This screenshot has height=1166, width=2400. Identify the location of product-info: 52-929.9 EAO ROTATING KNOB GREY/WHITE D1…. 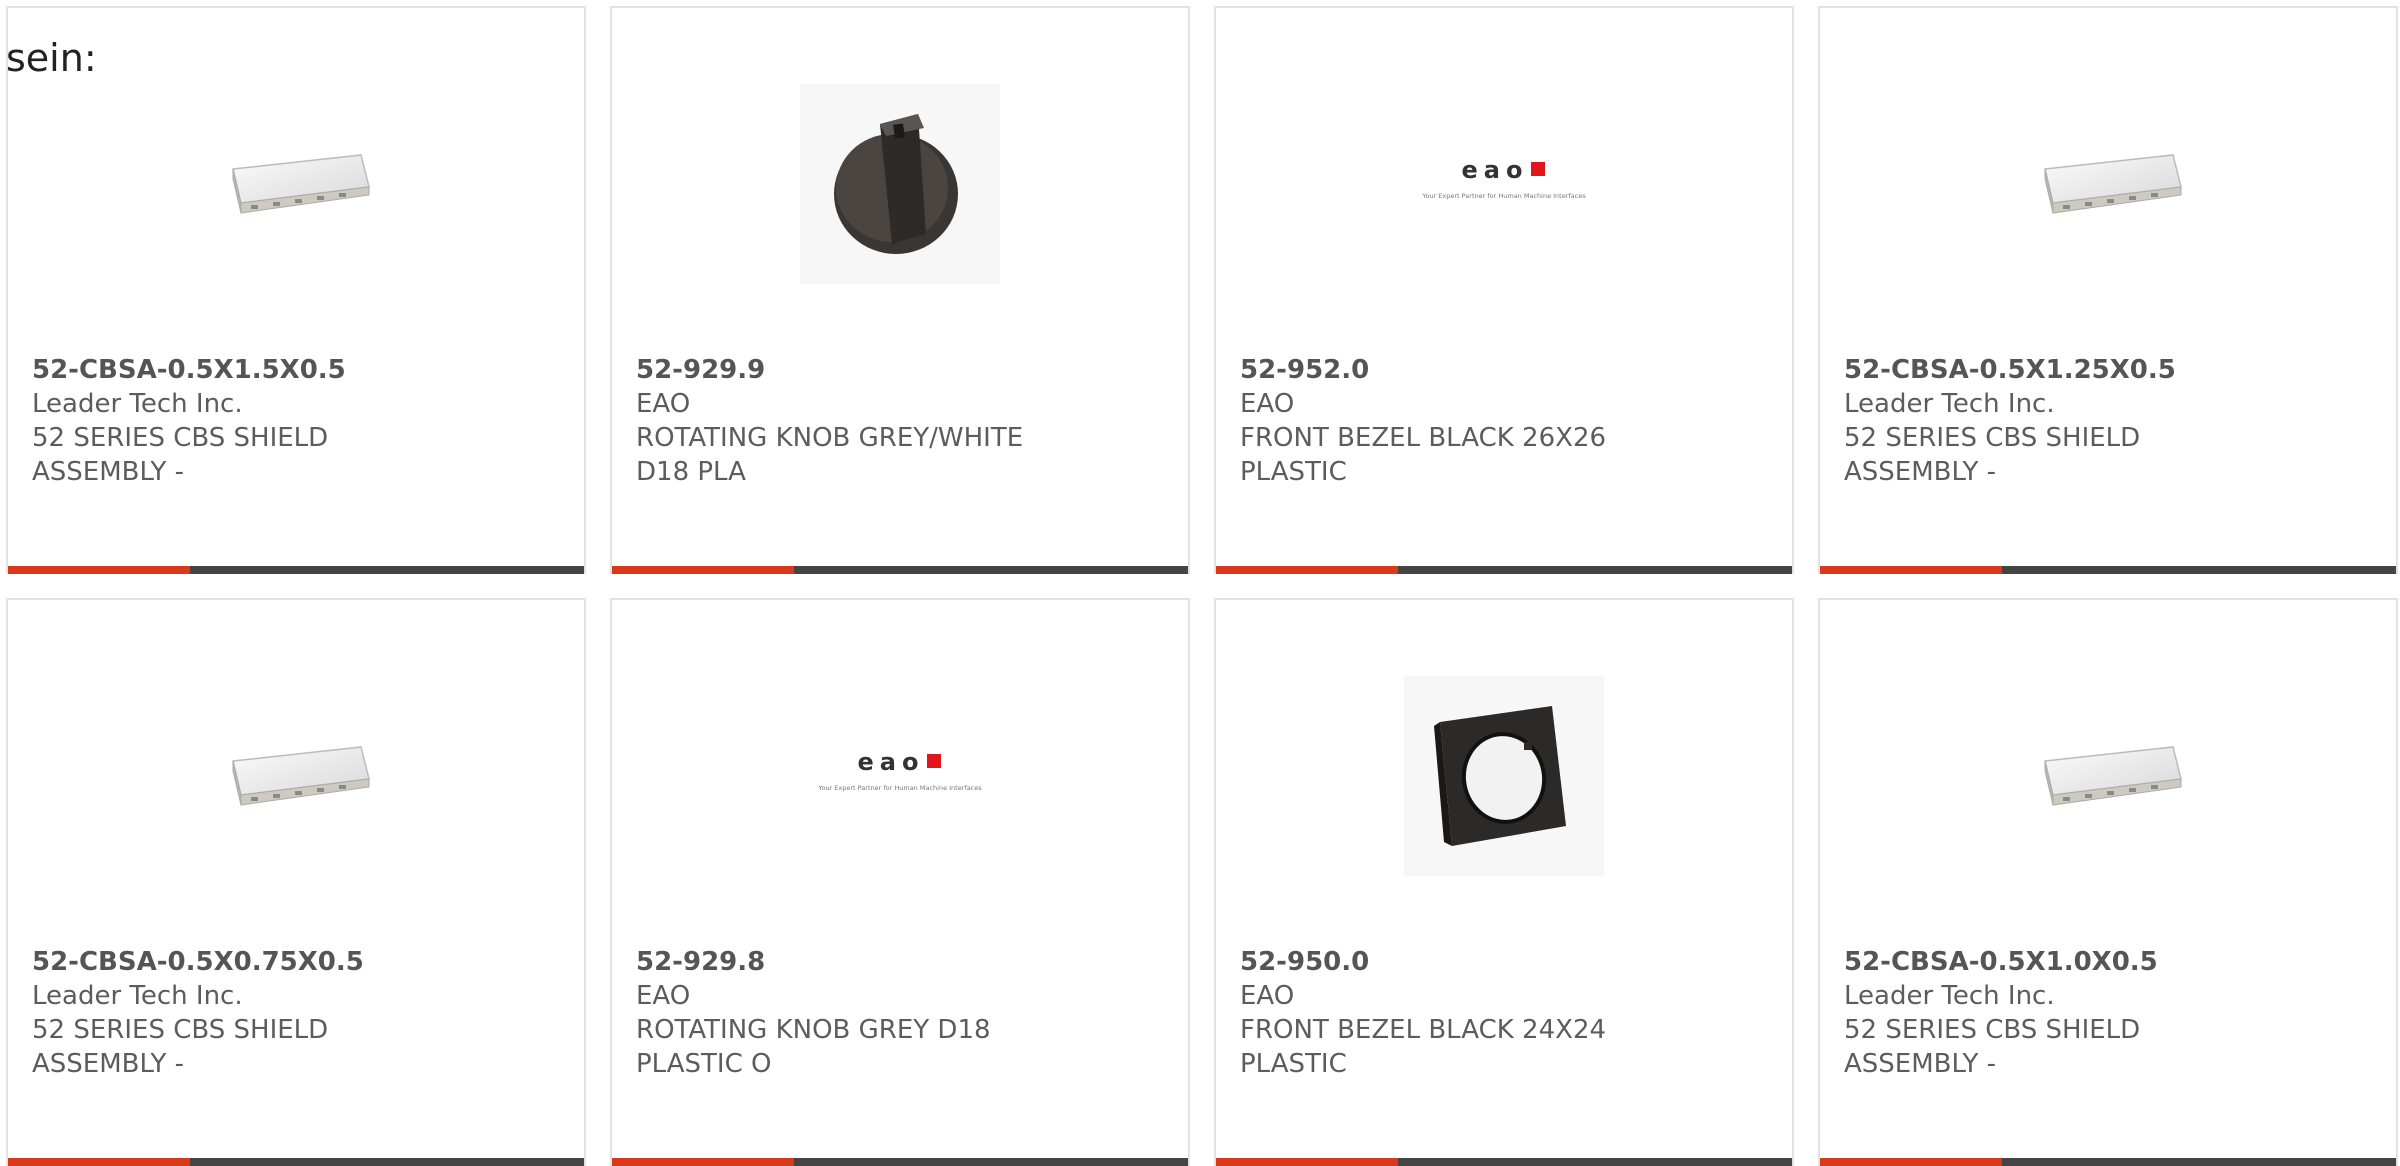
(829, 421).